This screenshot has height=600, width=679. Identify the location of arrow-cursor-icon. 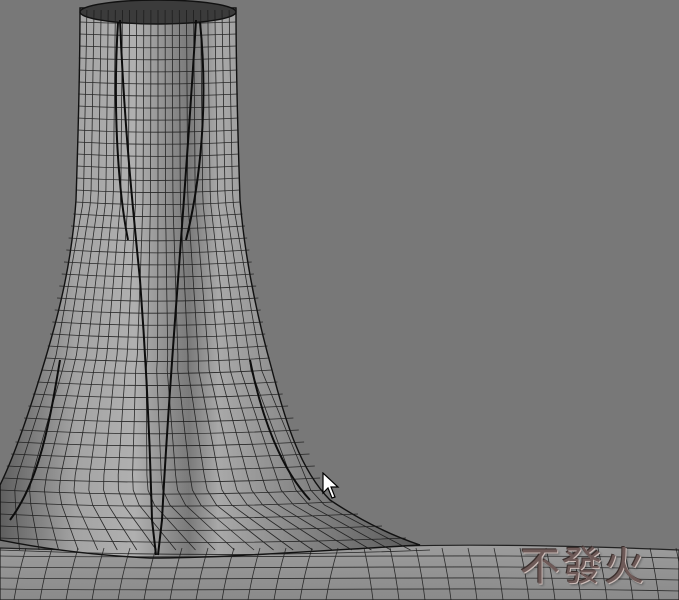
(331, 485).